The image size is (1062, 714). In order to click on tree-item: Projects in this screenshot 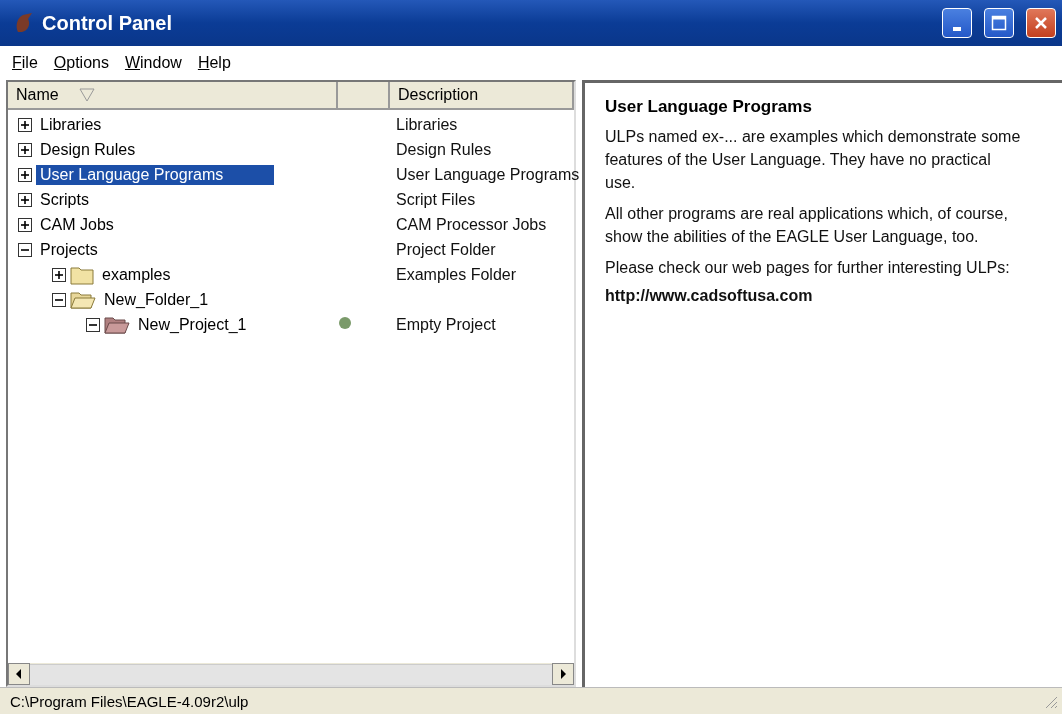, I will do `click(69, 249)`.